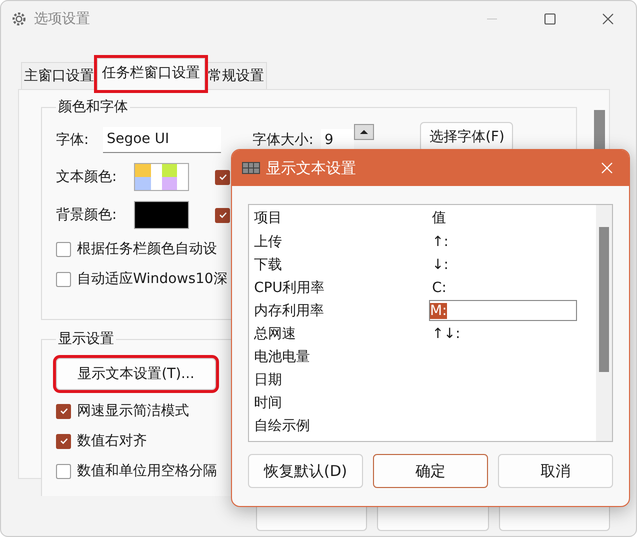  What do you see at coordinates (93, 107) in the screenshot?
I see `group-title: 颜色和字体` at bounding box center [93, 107].